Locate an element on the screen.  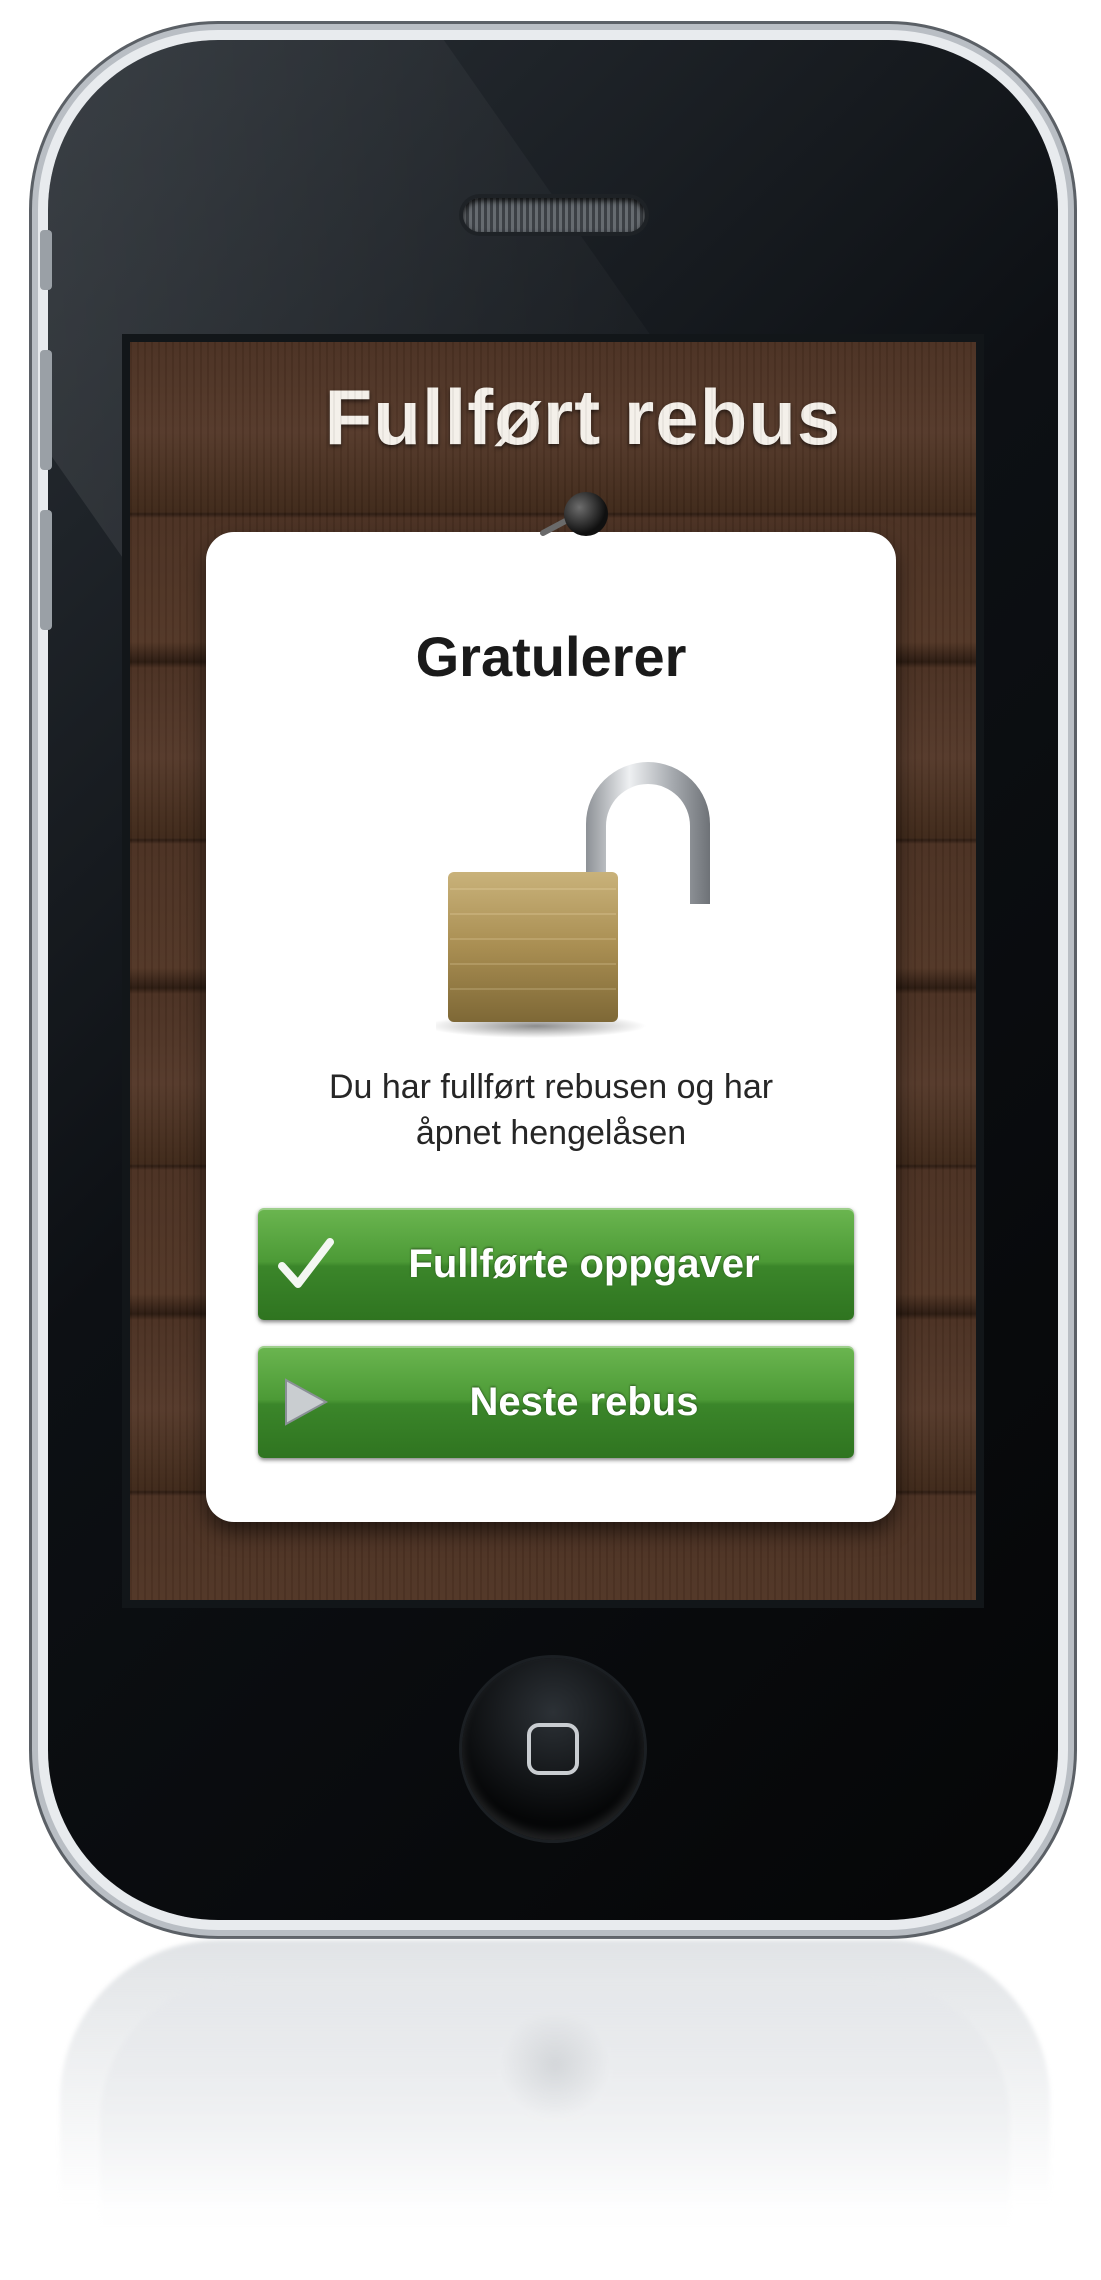
message-line-2: åpnet hengelåsen is located at coordinates (551, 1133).